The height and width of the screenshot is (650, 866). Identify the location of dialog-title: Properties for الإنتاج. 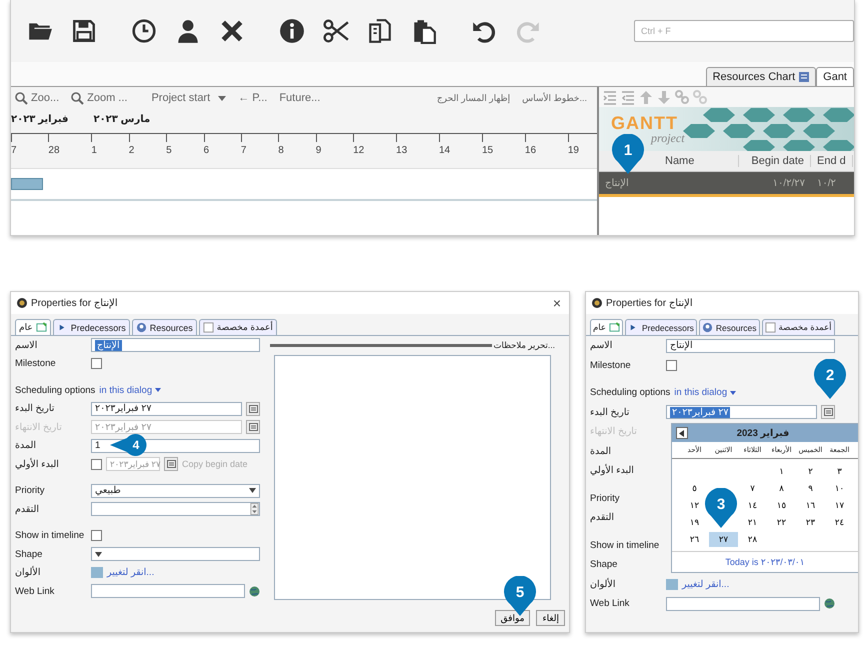
(649, 303).